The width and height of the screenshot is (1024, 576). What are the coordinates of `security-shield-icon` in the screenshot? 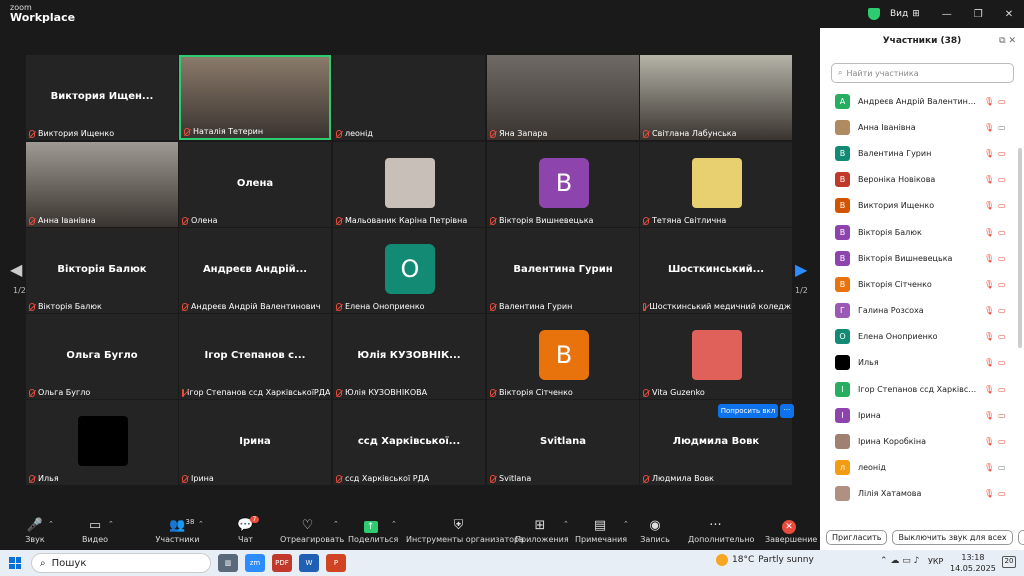 It's located at (874, 14).